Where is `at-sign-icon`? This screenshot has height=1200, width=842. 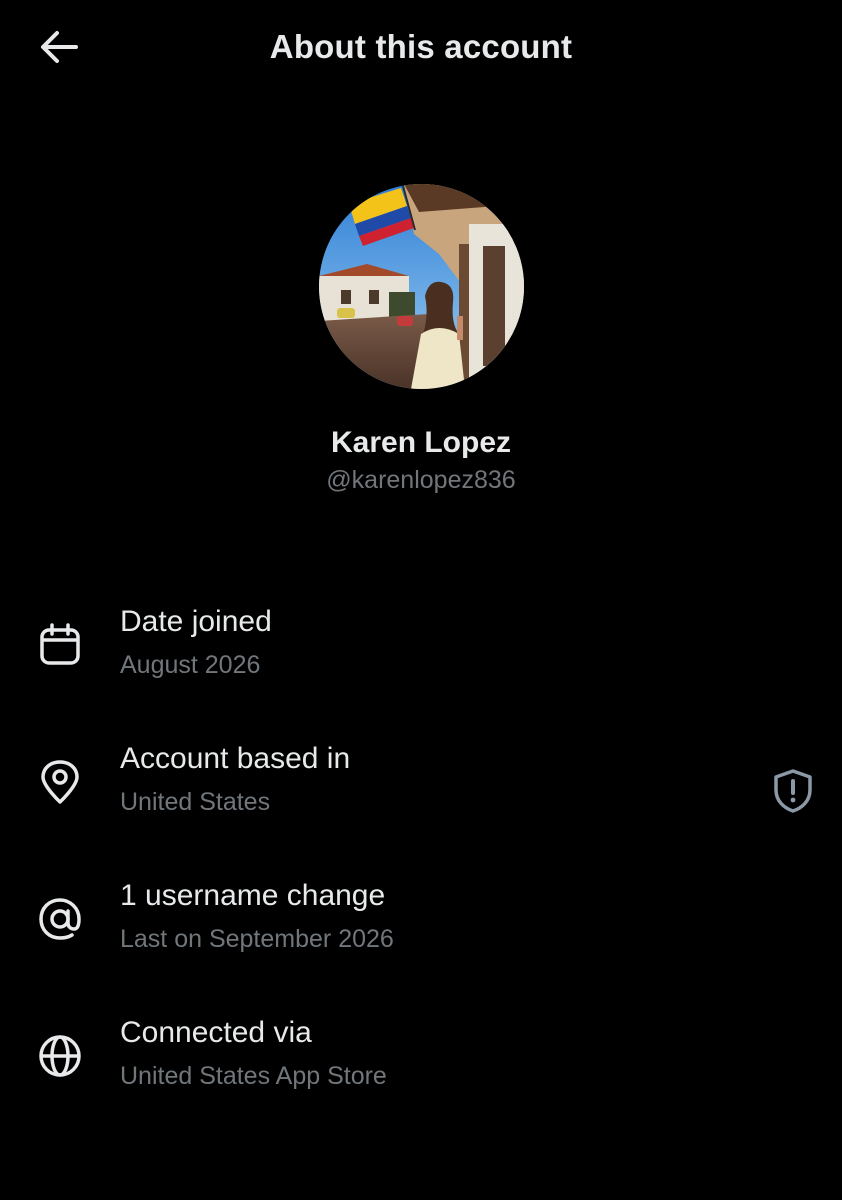
at-sign-icon is located at coordinates (60, 919).